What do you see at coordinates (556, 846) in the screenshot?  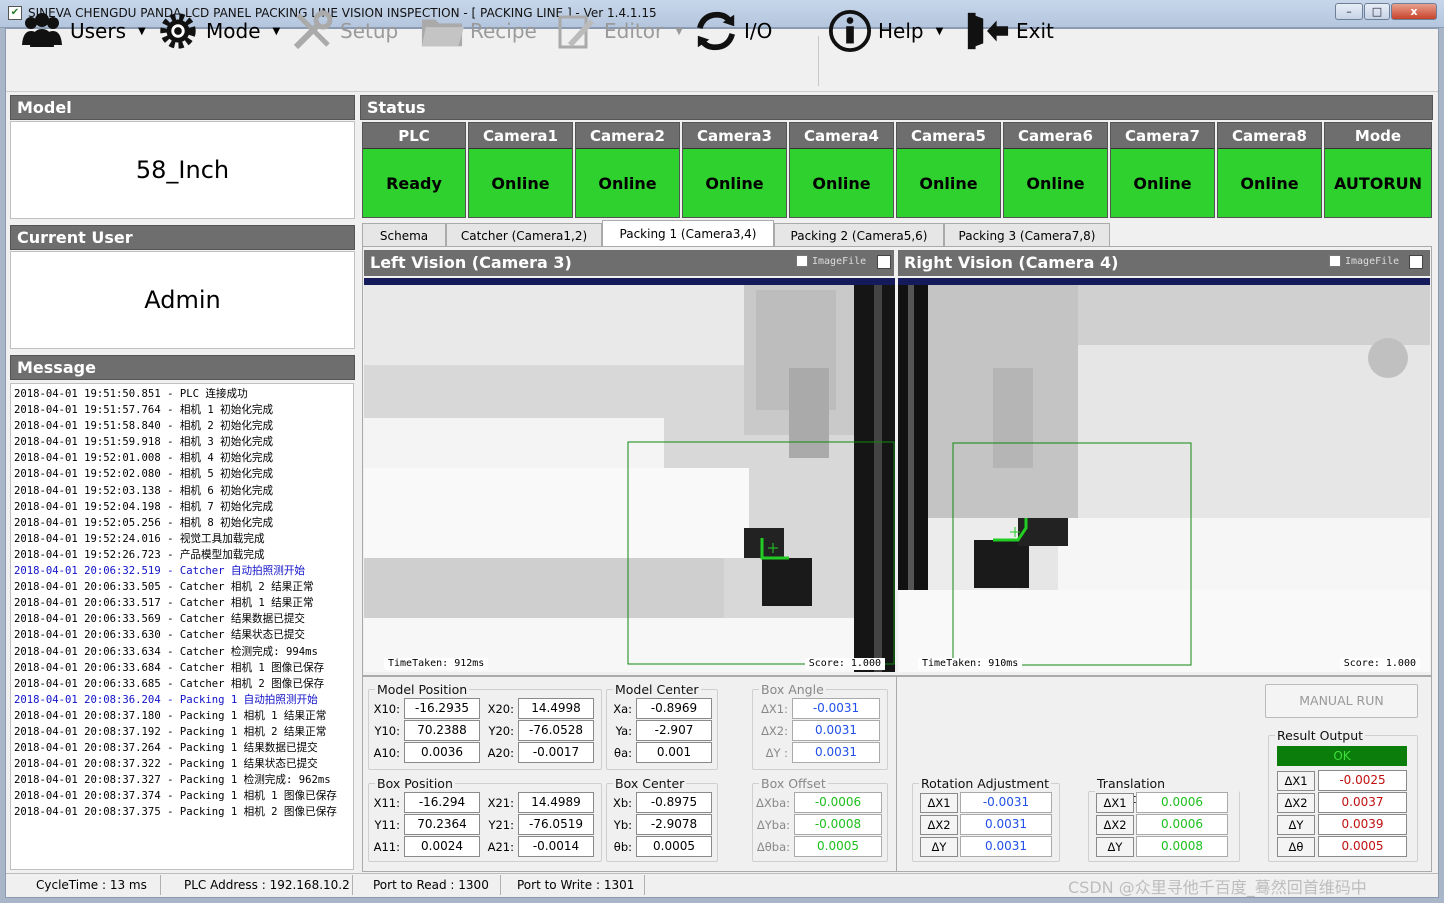 I see `a21-field: -0.0014` at bounding box center [556, 846].